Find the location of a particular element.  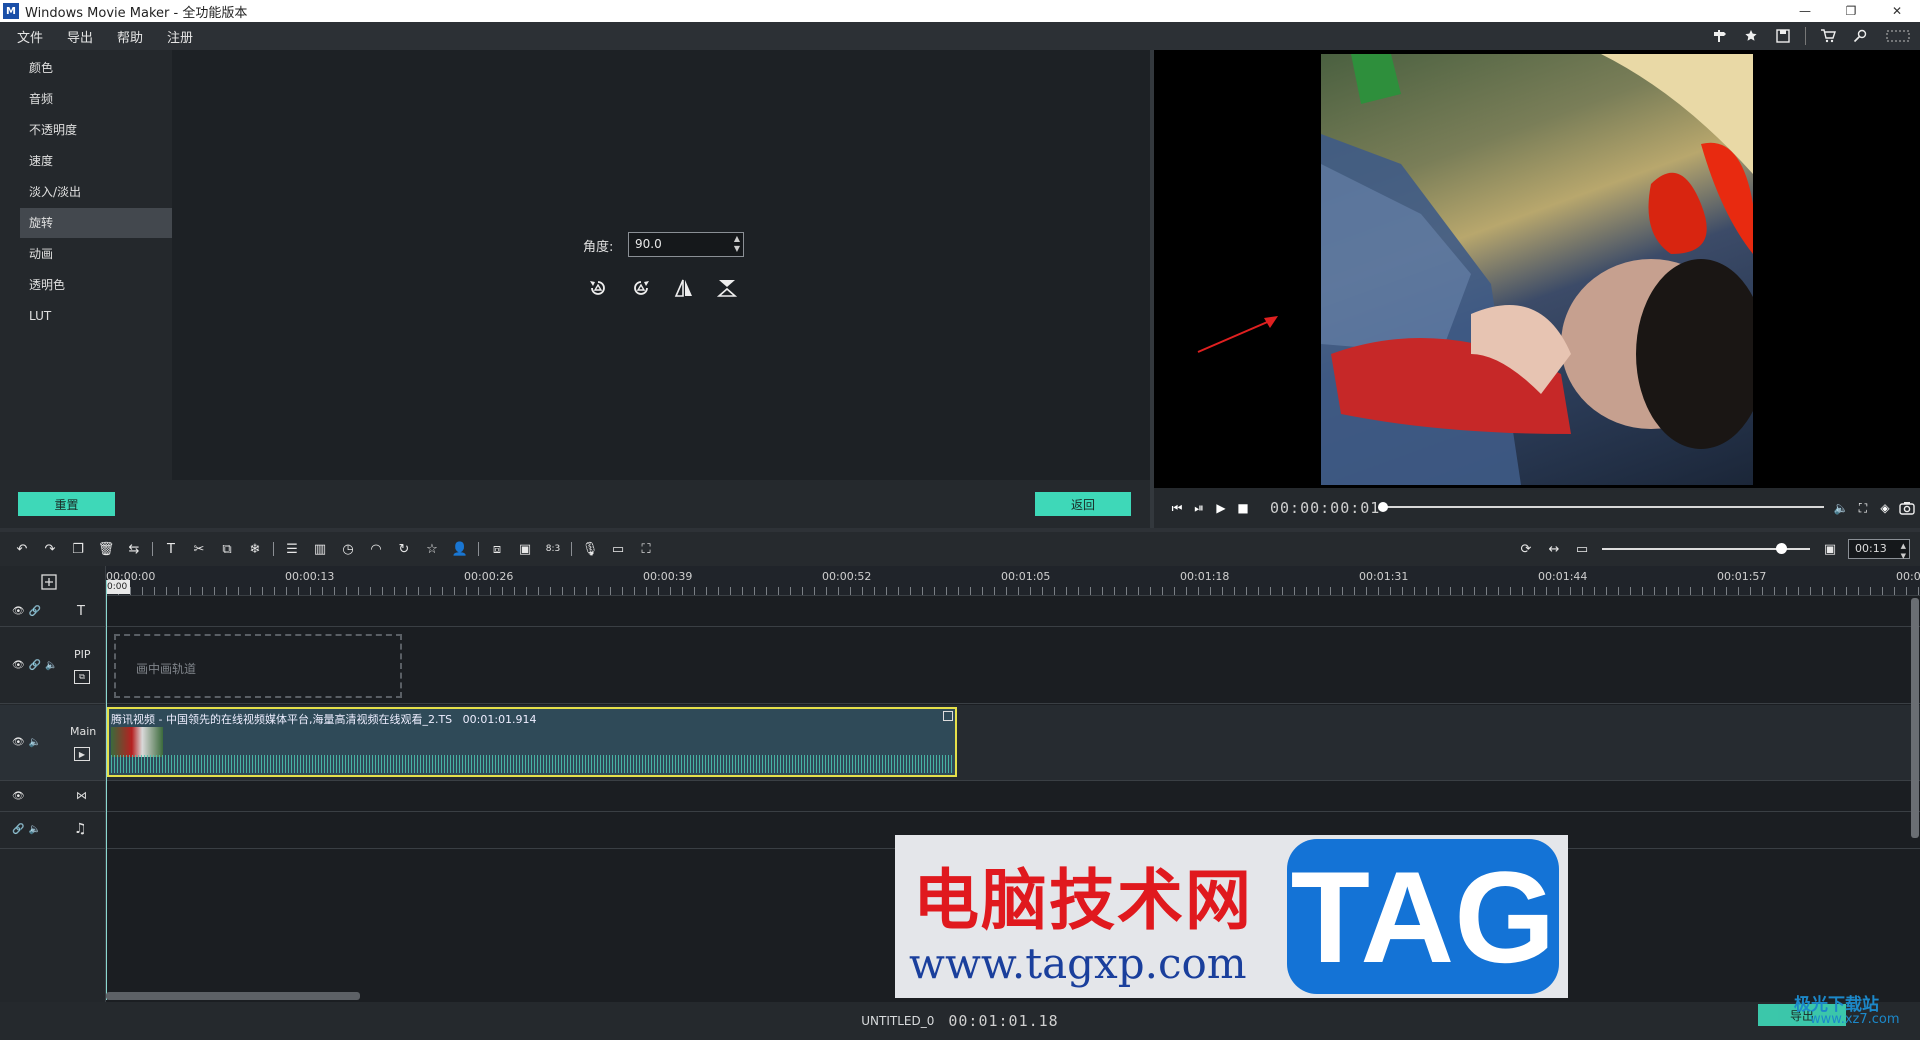

cart-icon is located at coordinates (1828, 36).